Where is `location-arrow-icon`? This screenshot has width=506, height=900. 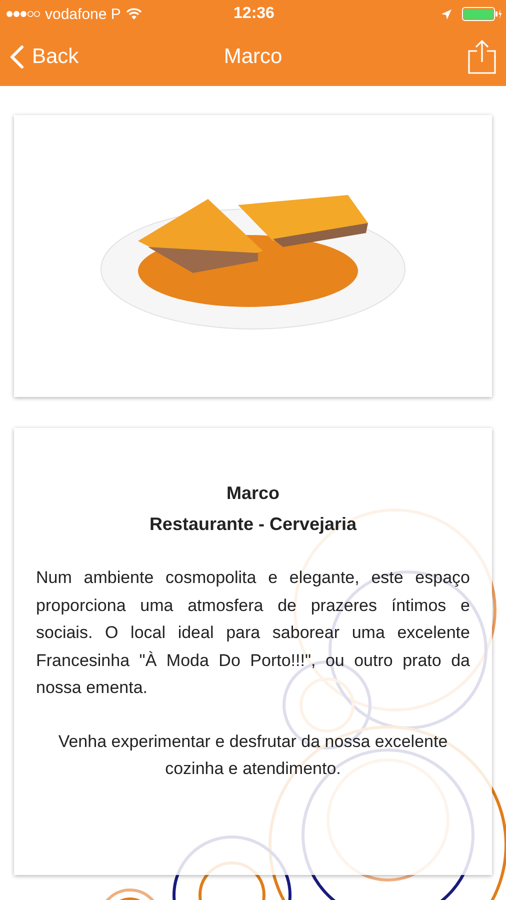 location-arrow-icon is located at coordinates (446, 14).